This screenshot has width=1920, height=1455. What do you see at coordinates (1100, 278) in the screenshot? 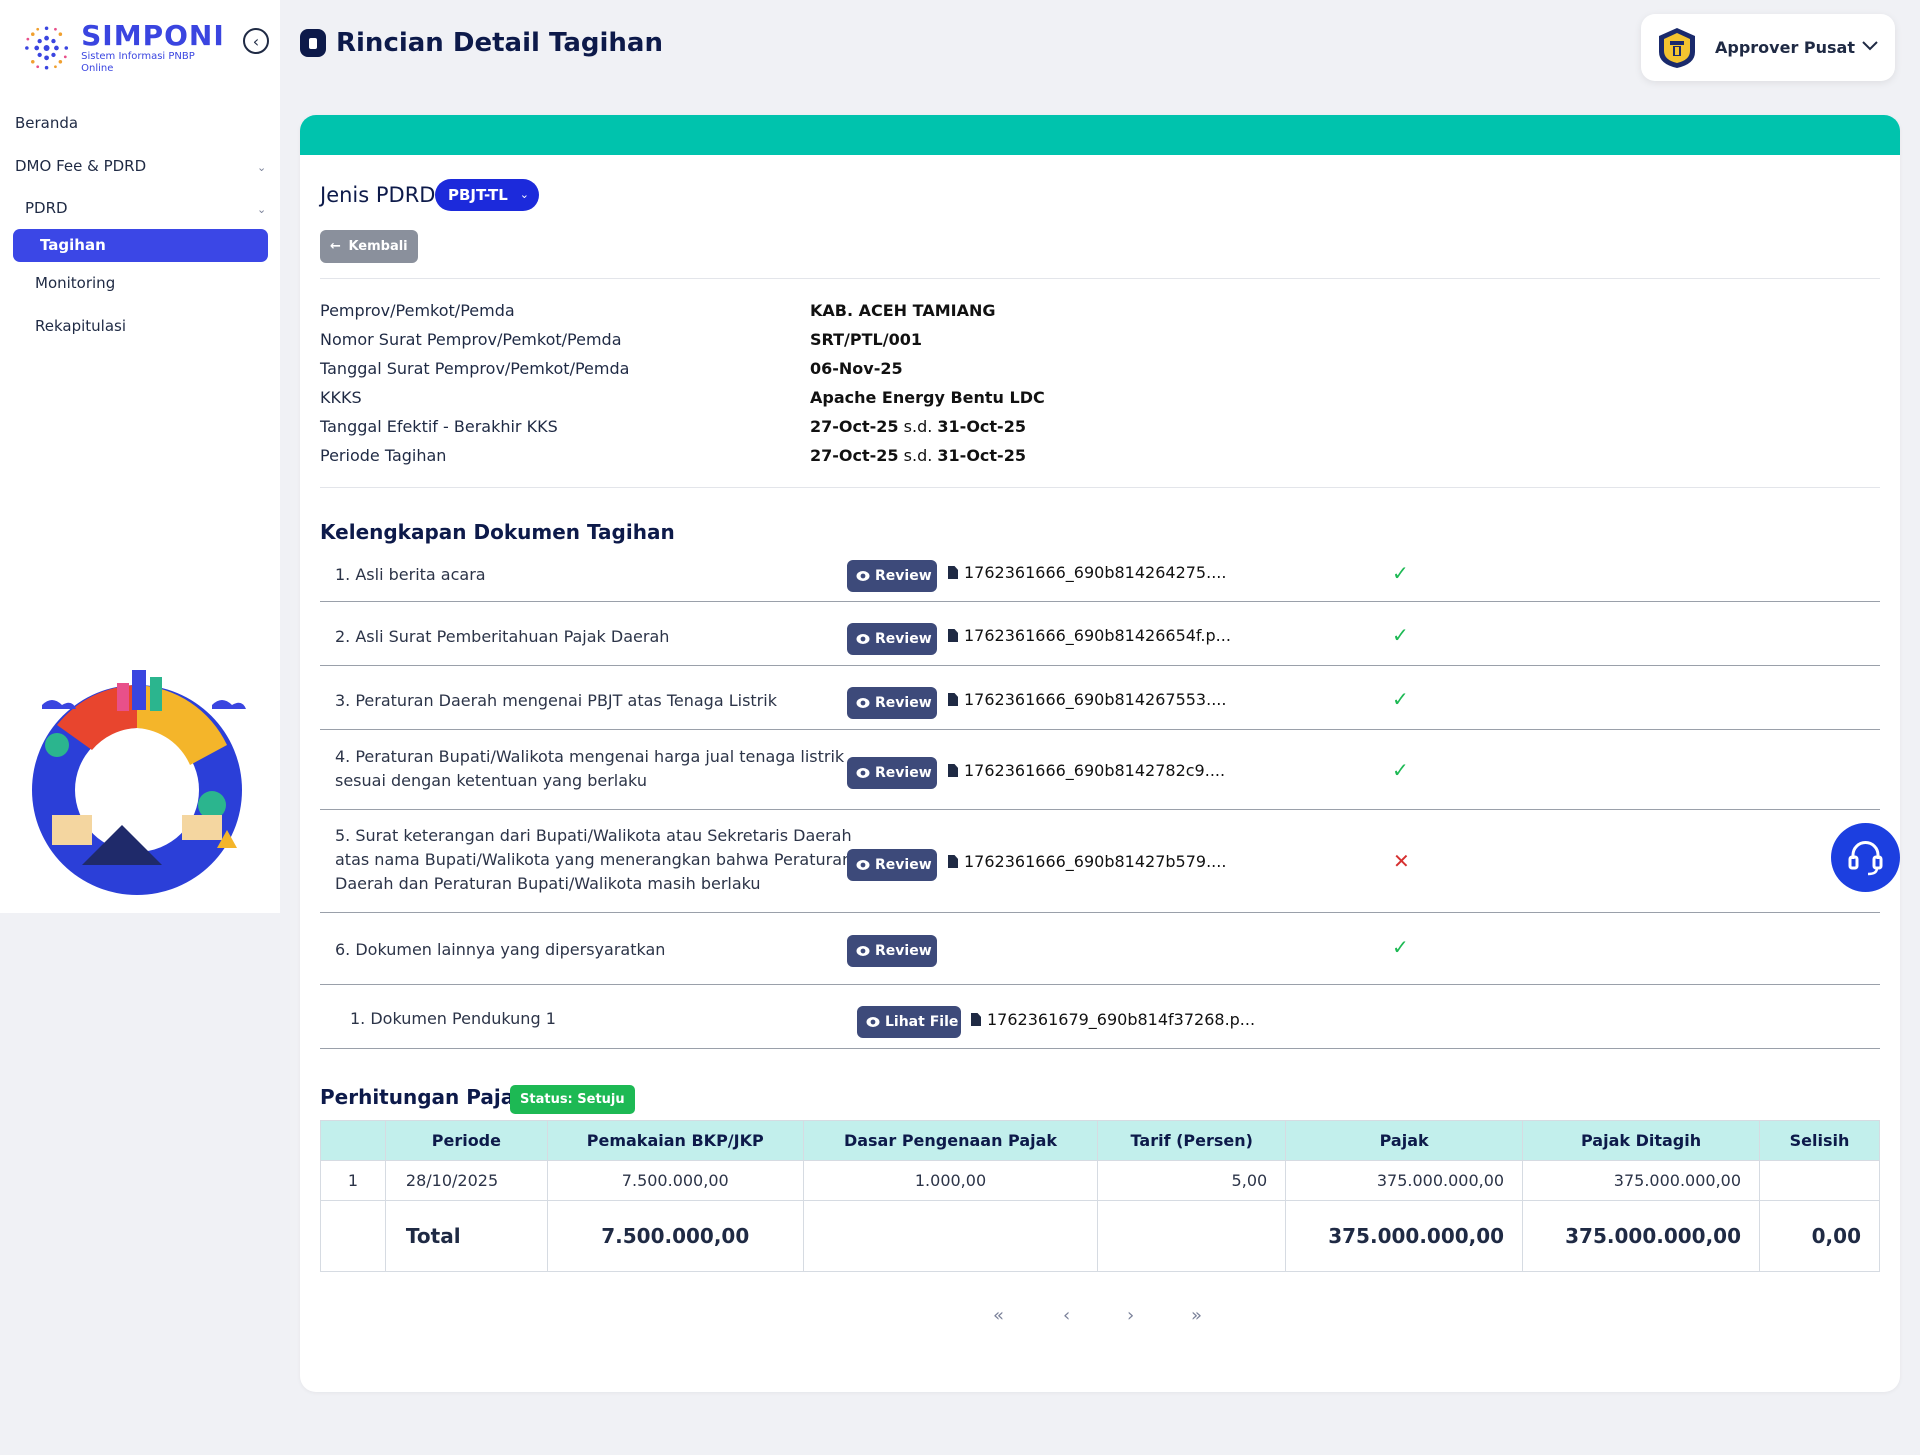
I see `divider` at bounding box center [1100, 278].